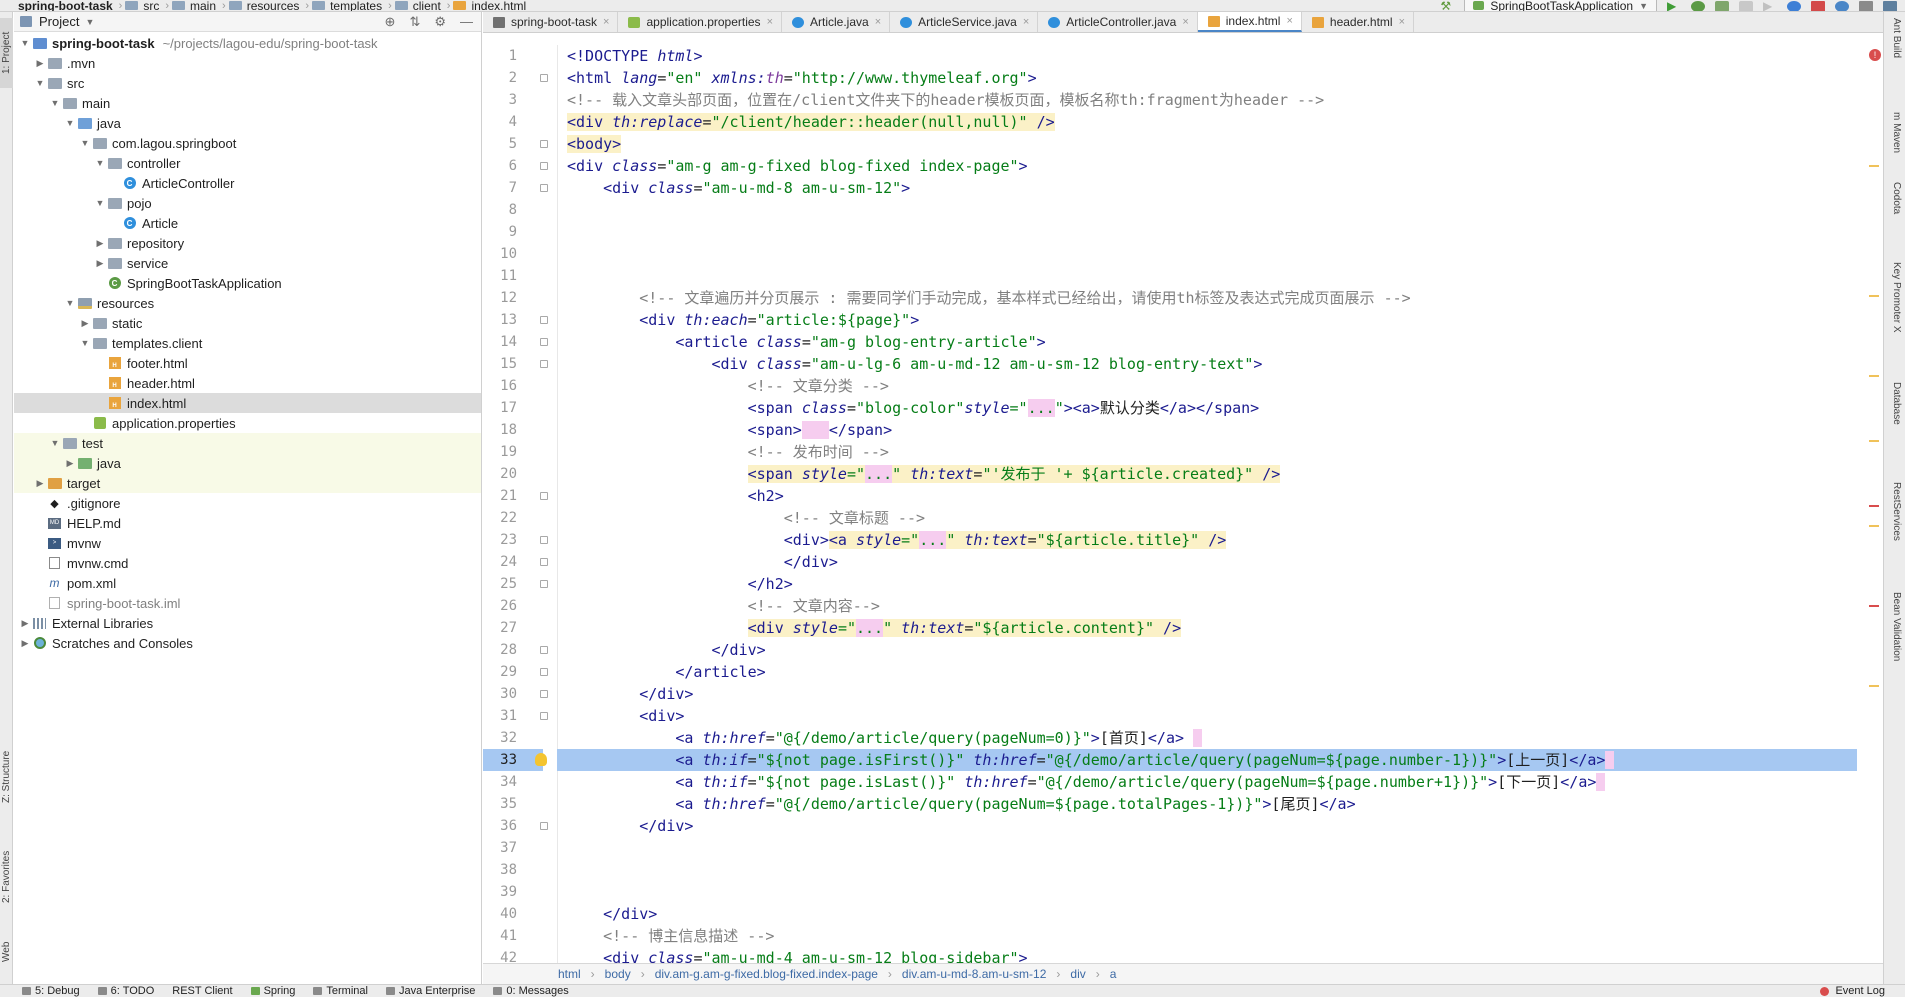 Image resolution: width=1905 pixels, height=997 pixels. What do you see at coordinates (1746, 5) in the screenshot?
I see `profile-icon` at bounding box center [1746, 5].